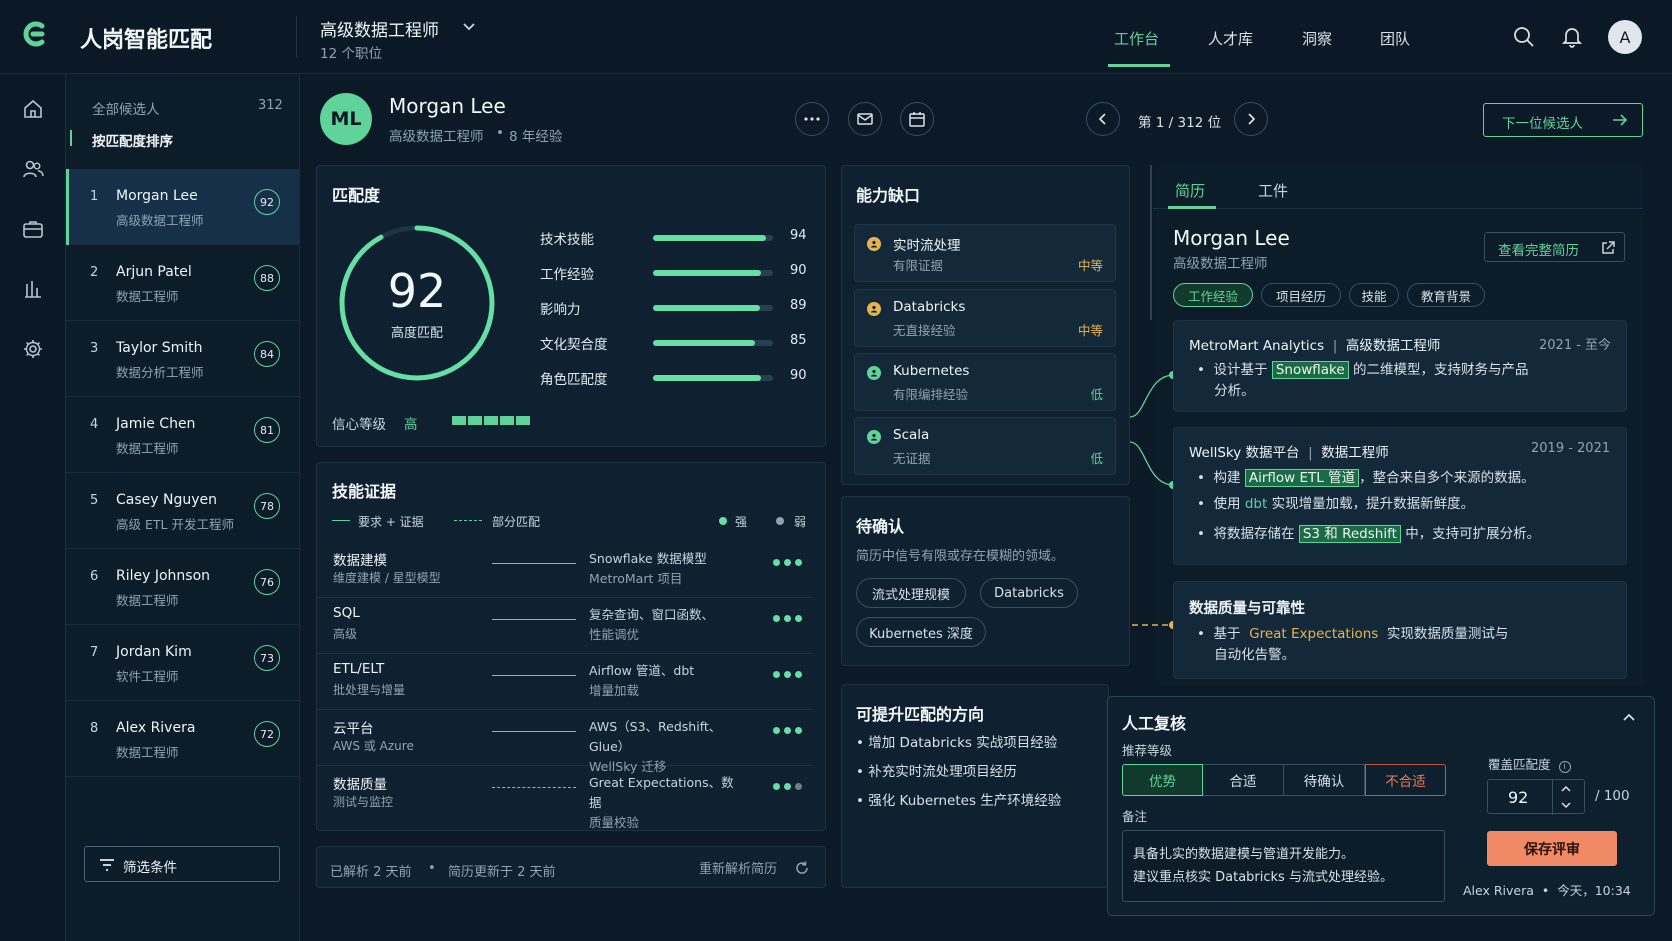 The image size is (1672, 941). I want to click on filter-button: 筛选条件, so click(182, 864).